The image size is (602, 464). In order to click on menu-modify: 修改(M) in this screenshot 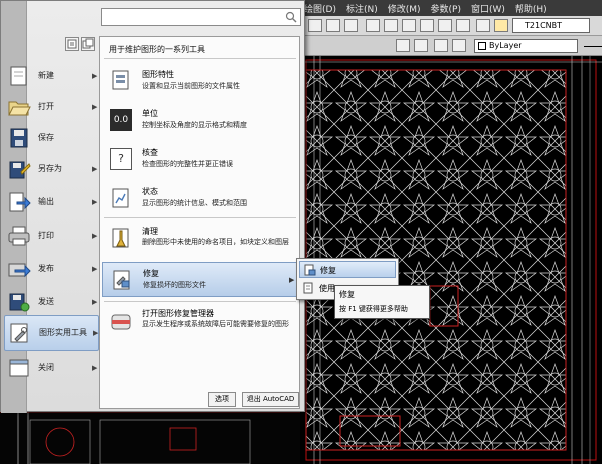, I will do `click(404, 8)`.